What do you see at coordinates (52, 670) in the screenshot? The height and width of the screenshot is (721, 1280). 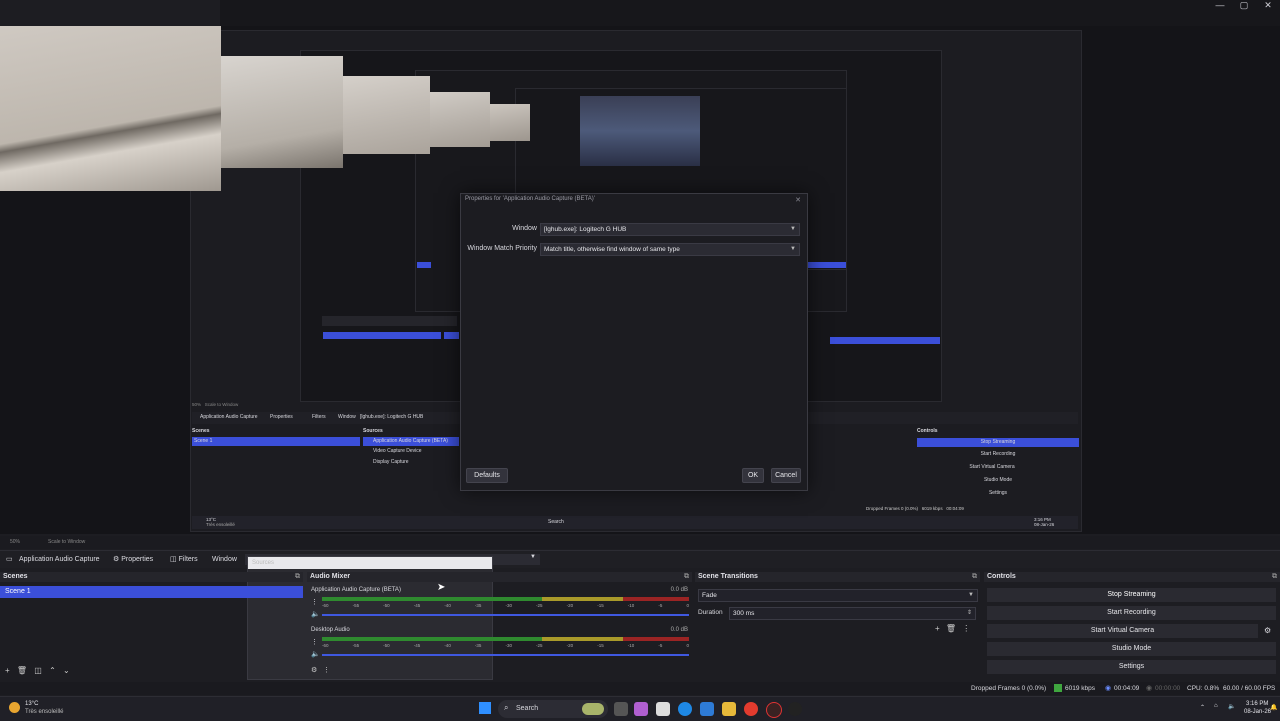 I see `up-icon: ⌃` at bounding box center [52, 670].